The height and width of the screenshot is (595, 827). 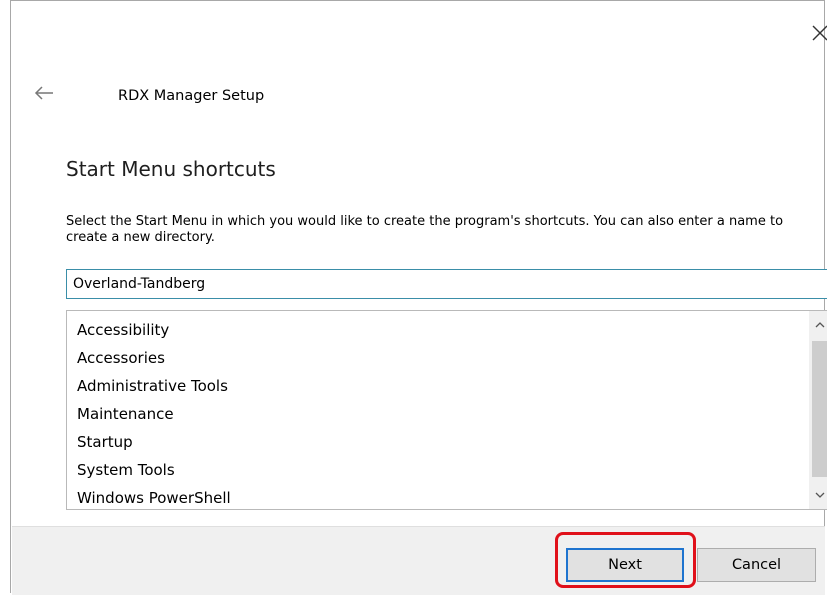 I want to click on list-item-system-tools: System Tools, so click(x=434, y=470).